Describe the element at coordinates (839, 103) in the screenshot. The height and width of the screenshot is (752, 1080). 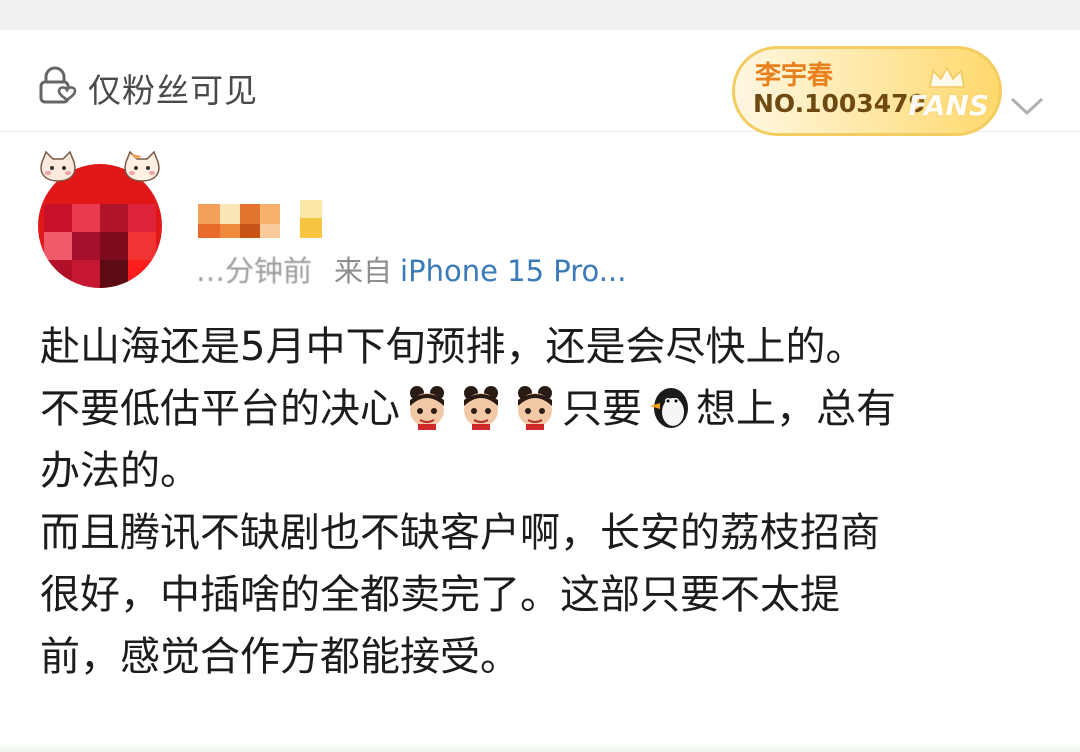
I see `fan-badge-number: NO.1003479` at that location.